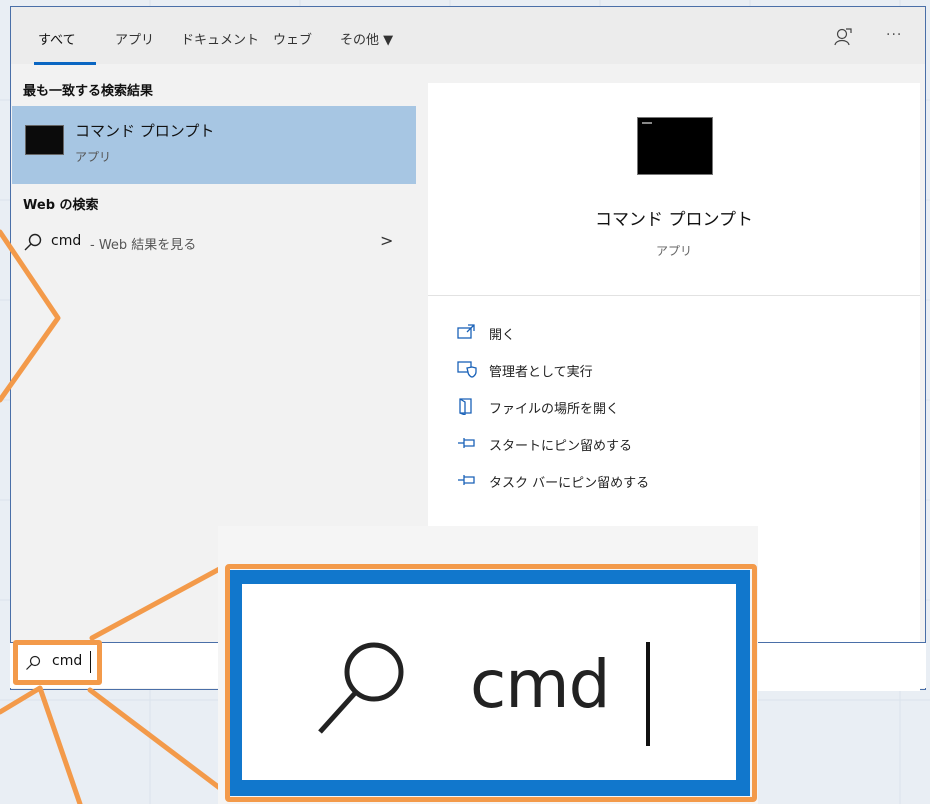 The height and width of the screenshot is (804, 930). I want to click on command-prompt-large-icon, so click(675, 146).